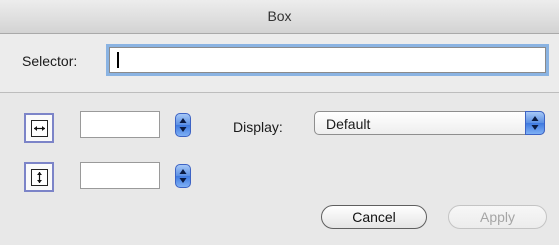 This screenshot has height=245, width=559. Describe the element at coordinates (327, 60) in the screenshot. I see `selector-input` at that location.